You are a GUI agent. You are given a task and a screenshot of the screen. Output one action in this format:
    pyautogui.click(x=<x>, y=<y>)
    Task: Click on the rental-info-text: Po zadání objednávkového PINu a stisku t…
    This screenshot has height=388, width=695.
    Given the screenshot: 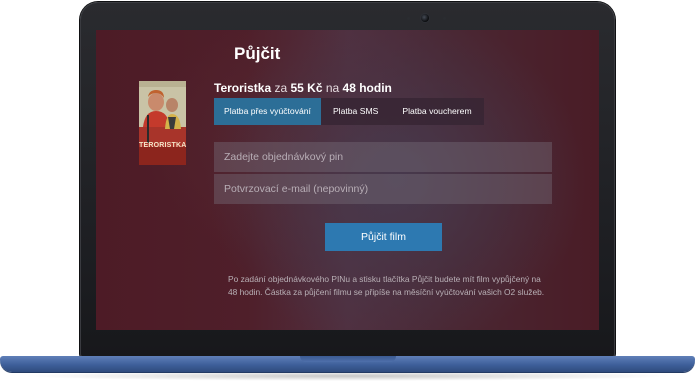 What is the action you would take?
    pyautogui.click(x=386, y=285)
    